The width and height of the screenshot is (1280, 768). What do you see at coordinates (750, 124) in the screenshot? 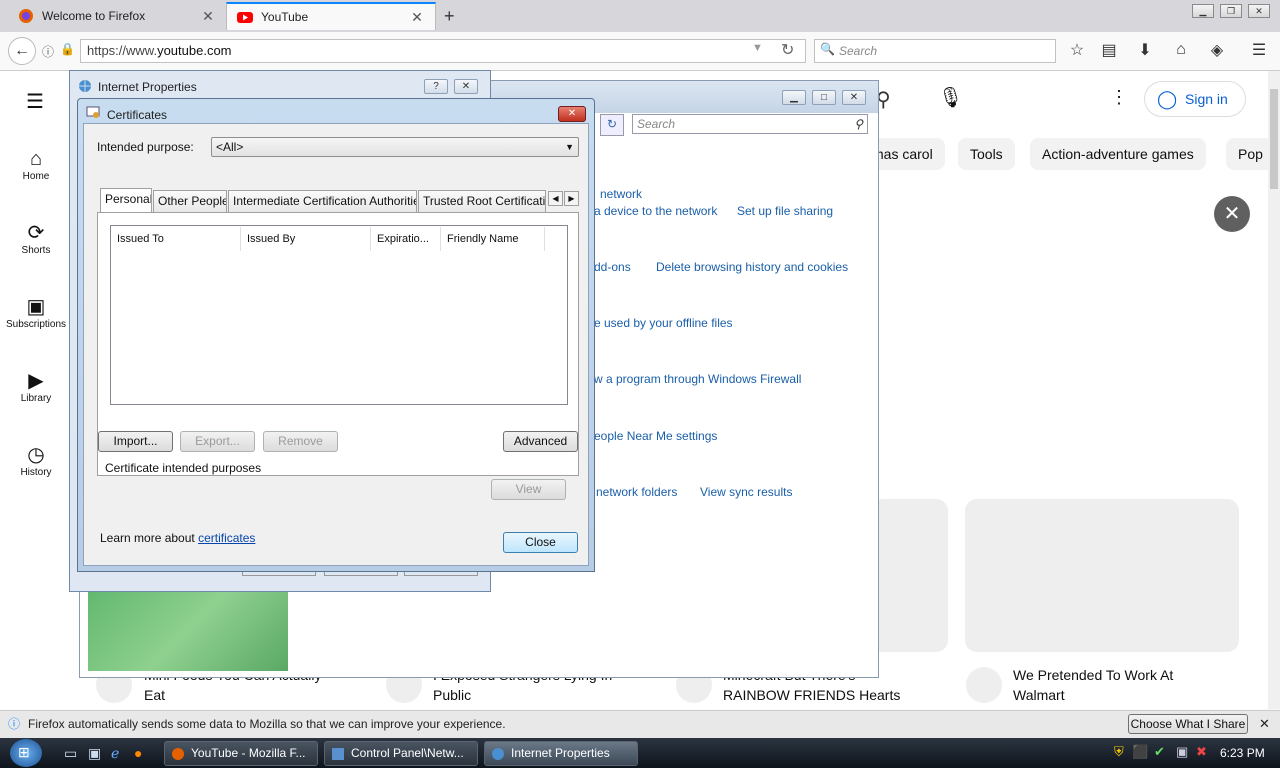
I see `control-panel-search-input: Search ⚲` at bounding box center [750, 124].